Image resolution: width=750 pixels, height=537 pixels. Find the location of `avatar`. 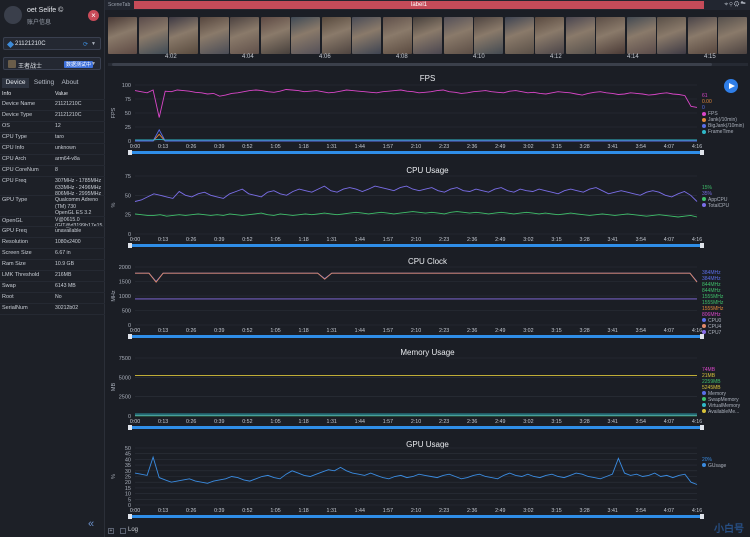

avatar is located at coordinates (13, 15).